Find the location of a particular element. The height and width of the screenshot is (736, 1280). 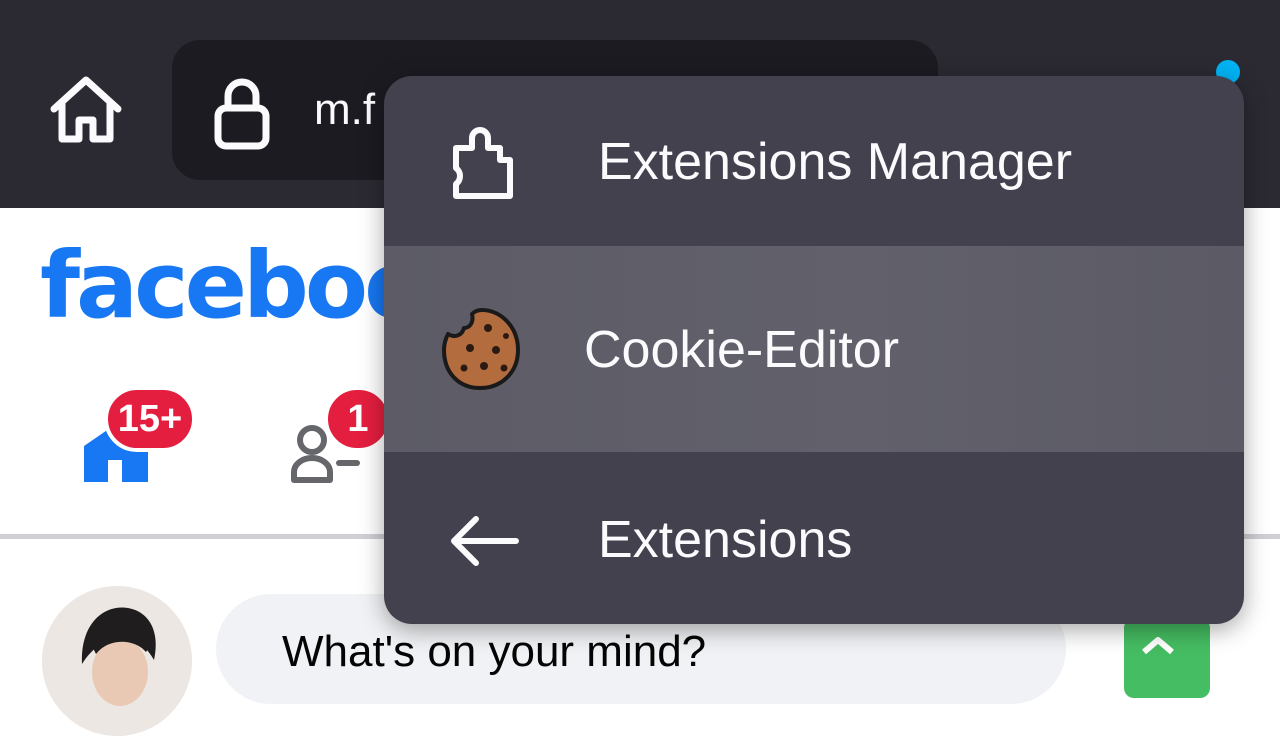

photo-button is located at coordinates (1167, 658).